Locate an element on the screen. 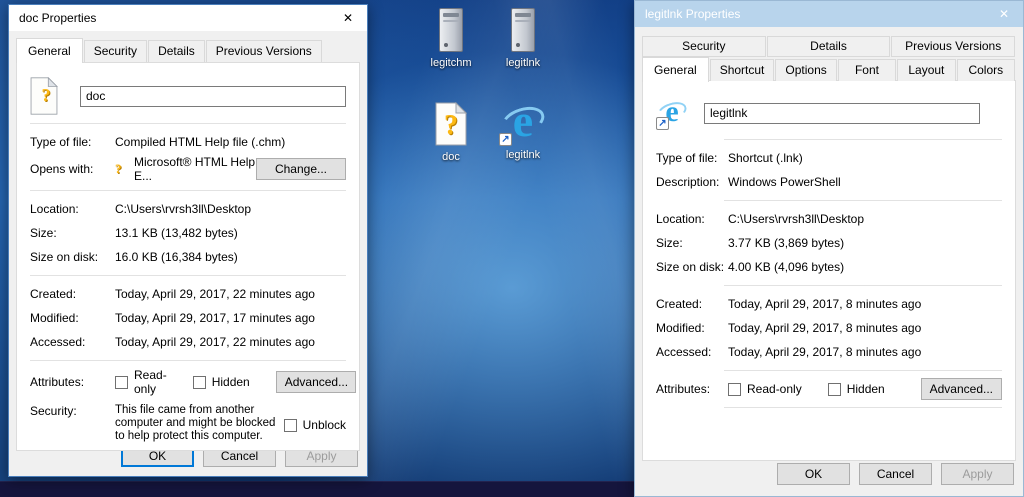 The width and height of the screenshot is (1024, 497). field-value: 4.00 KB (4,096 bytes) is located at coordinates (786, 267).